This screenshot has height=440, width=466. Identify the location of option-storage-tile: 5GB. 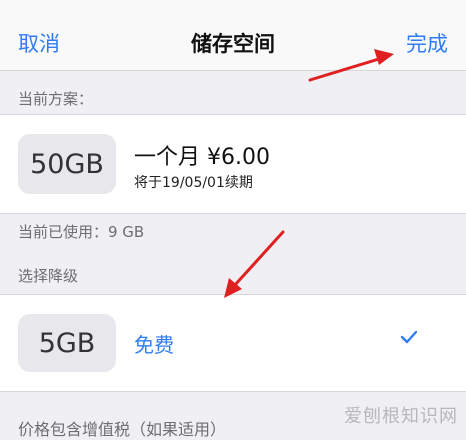
(67, 343).